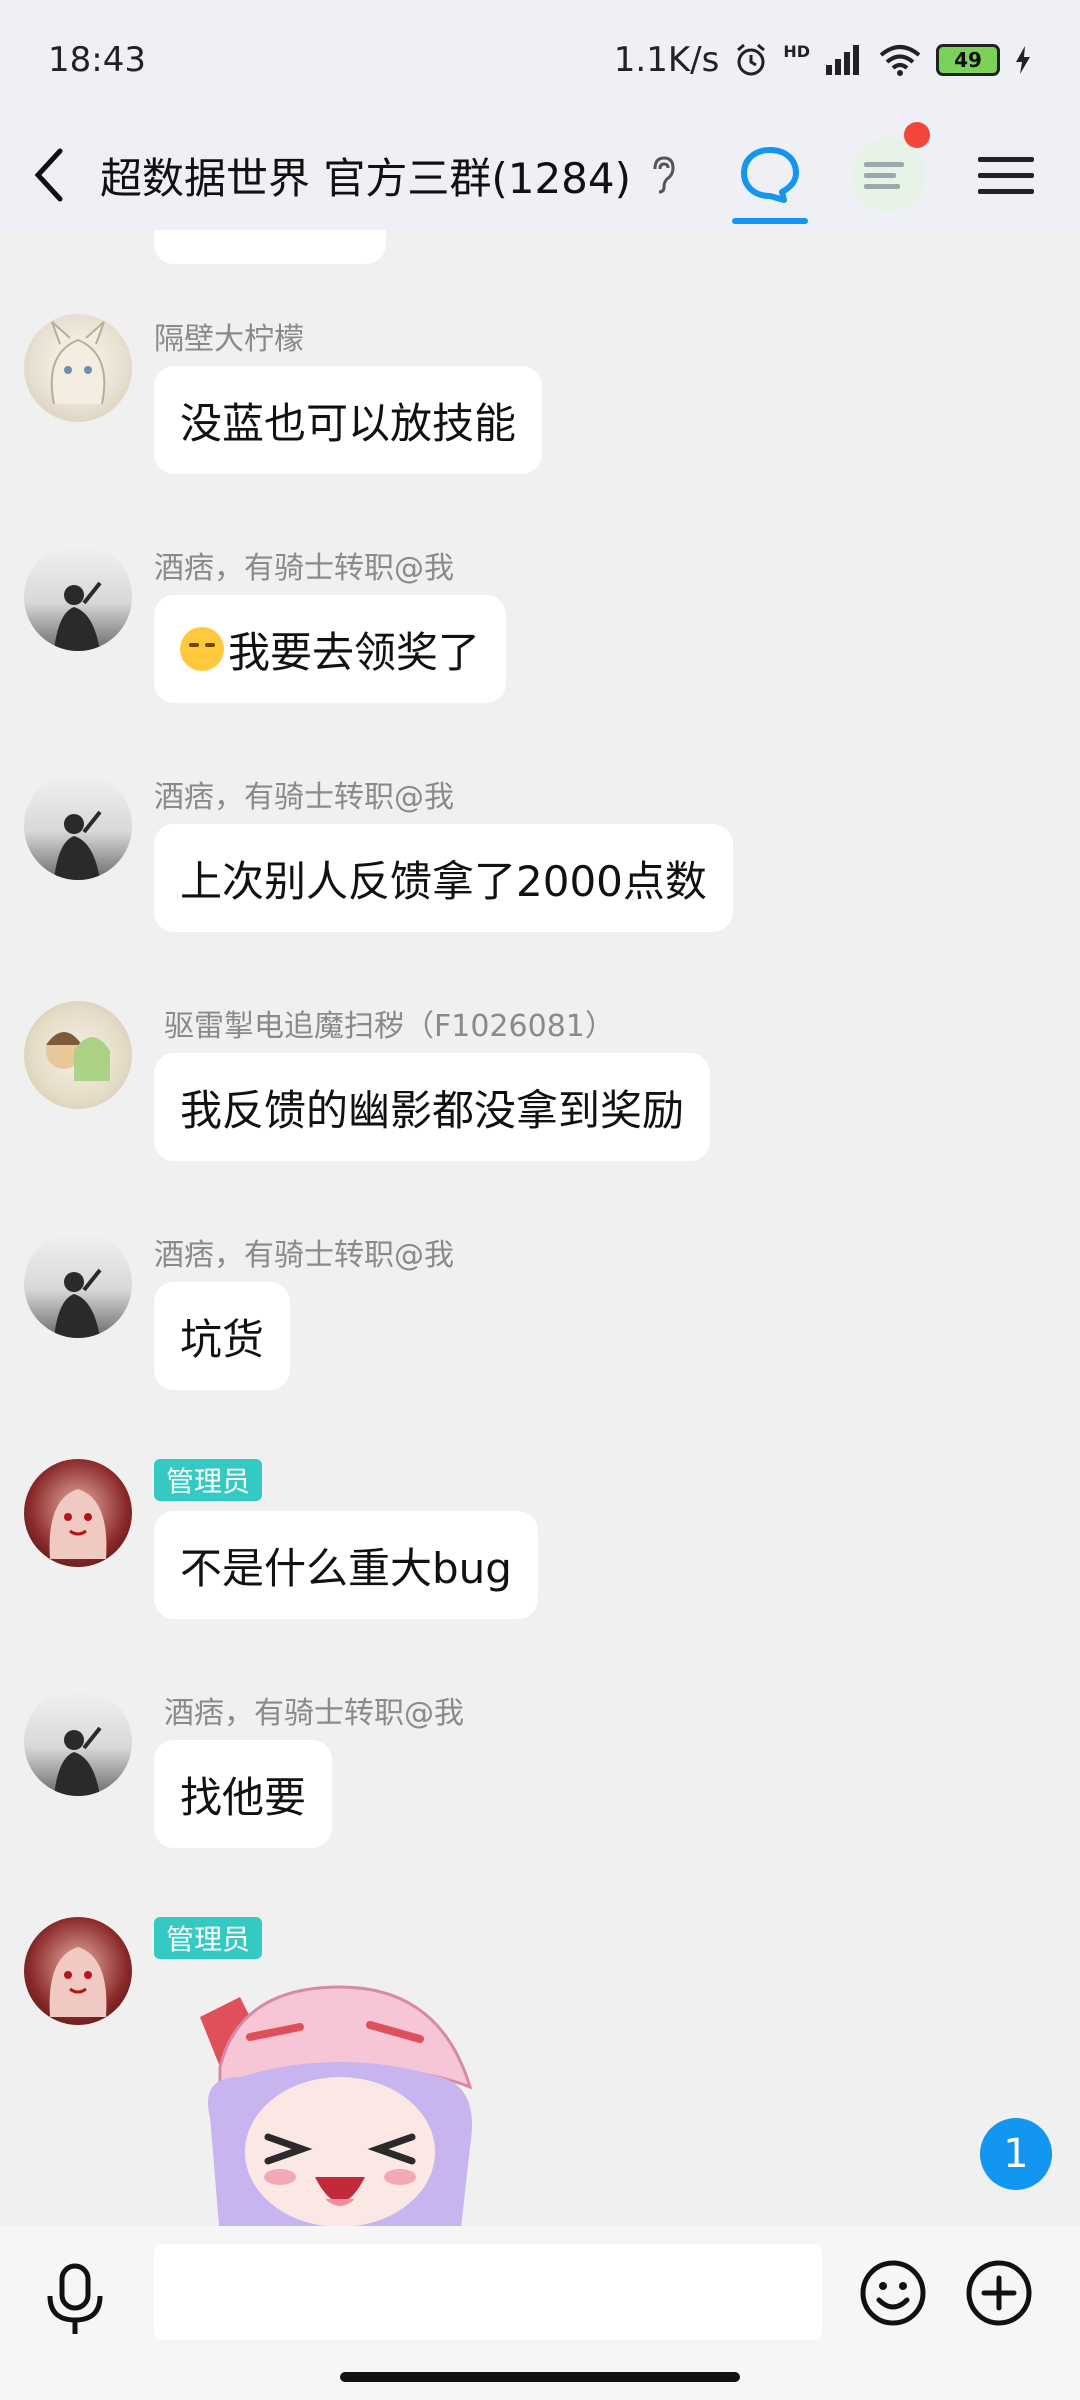 Image resolution: width=1080 pixels, height=2400 pixels. Describe the element at coordinates (243, 1797) in the screenshot. I see `message-text: 找他要` at that location.